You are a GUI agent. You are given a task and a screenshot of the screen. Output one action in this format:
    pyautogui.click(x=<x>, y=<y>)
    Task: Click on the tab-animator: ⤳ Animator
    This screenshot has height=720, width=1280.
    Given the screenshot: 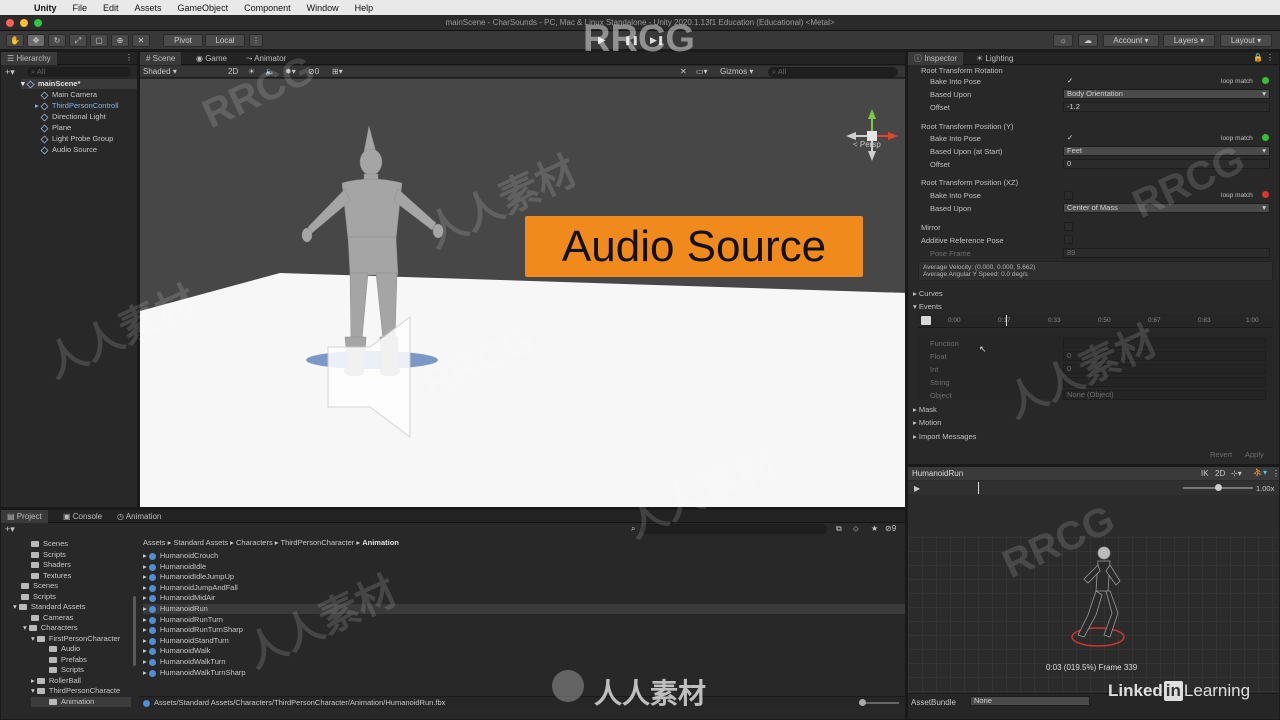 What is the action you would take?
    pyautogui.click(x=266, y=58)
    